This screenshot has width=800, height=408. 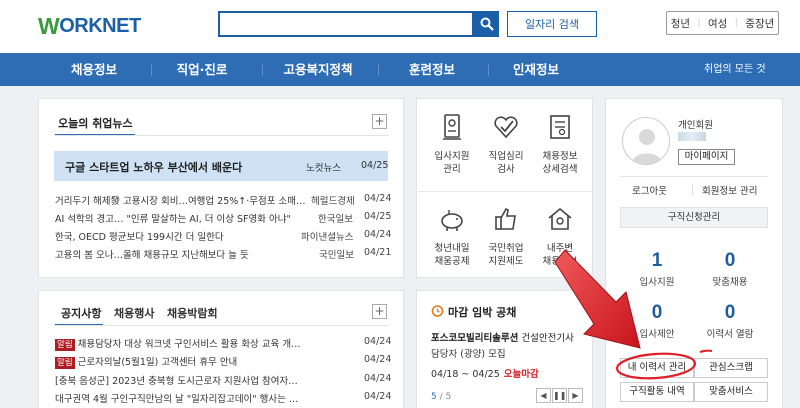 I want to click on custom-service-button: 맞춤서비스, so click(x=731, y=392).